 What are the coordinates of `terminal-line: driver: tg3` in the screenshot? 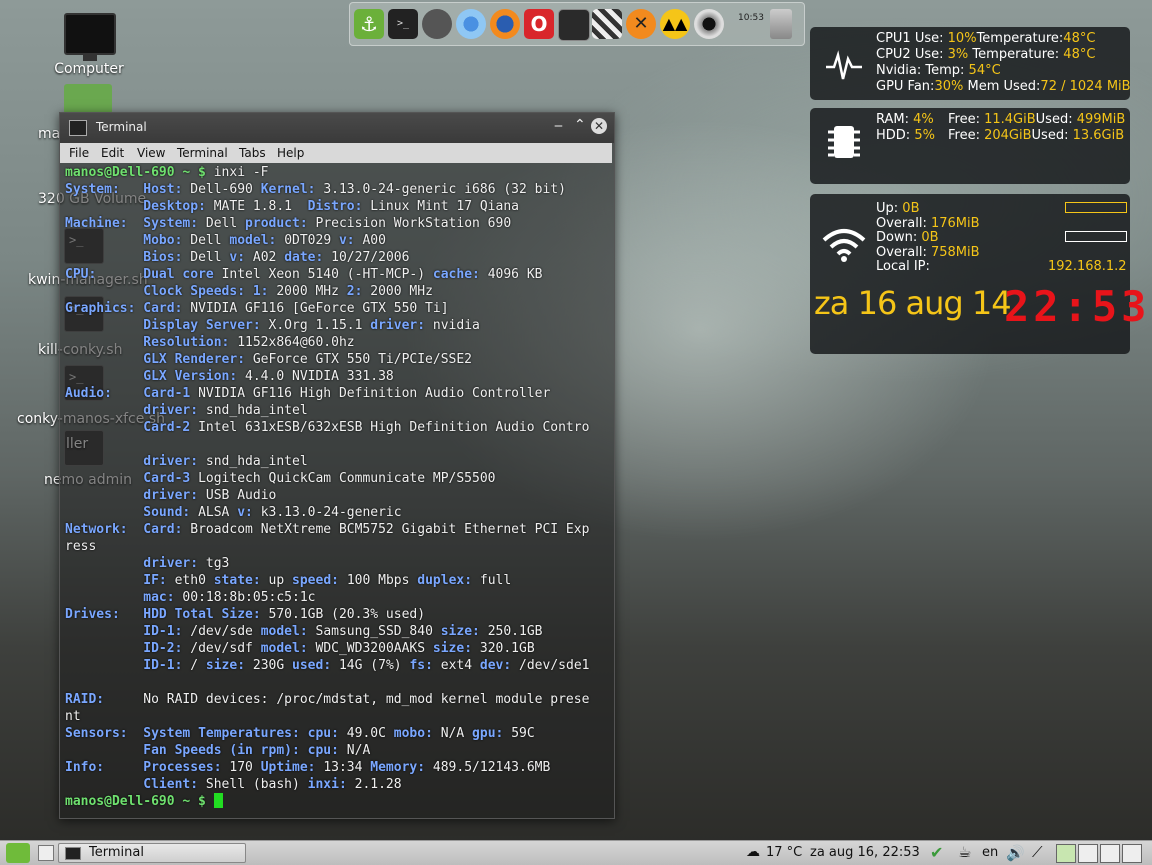 It's located at (186, 563).